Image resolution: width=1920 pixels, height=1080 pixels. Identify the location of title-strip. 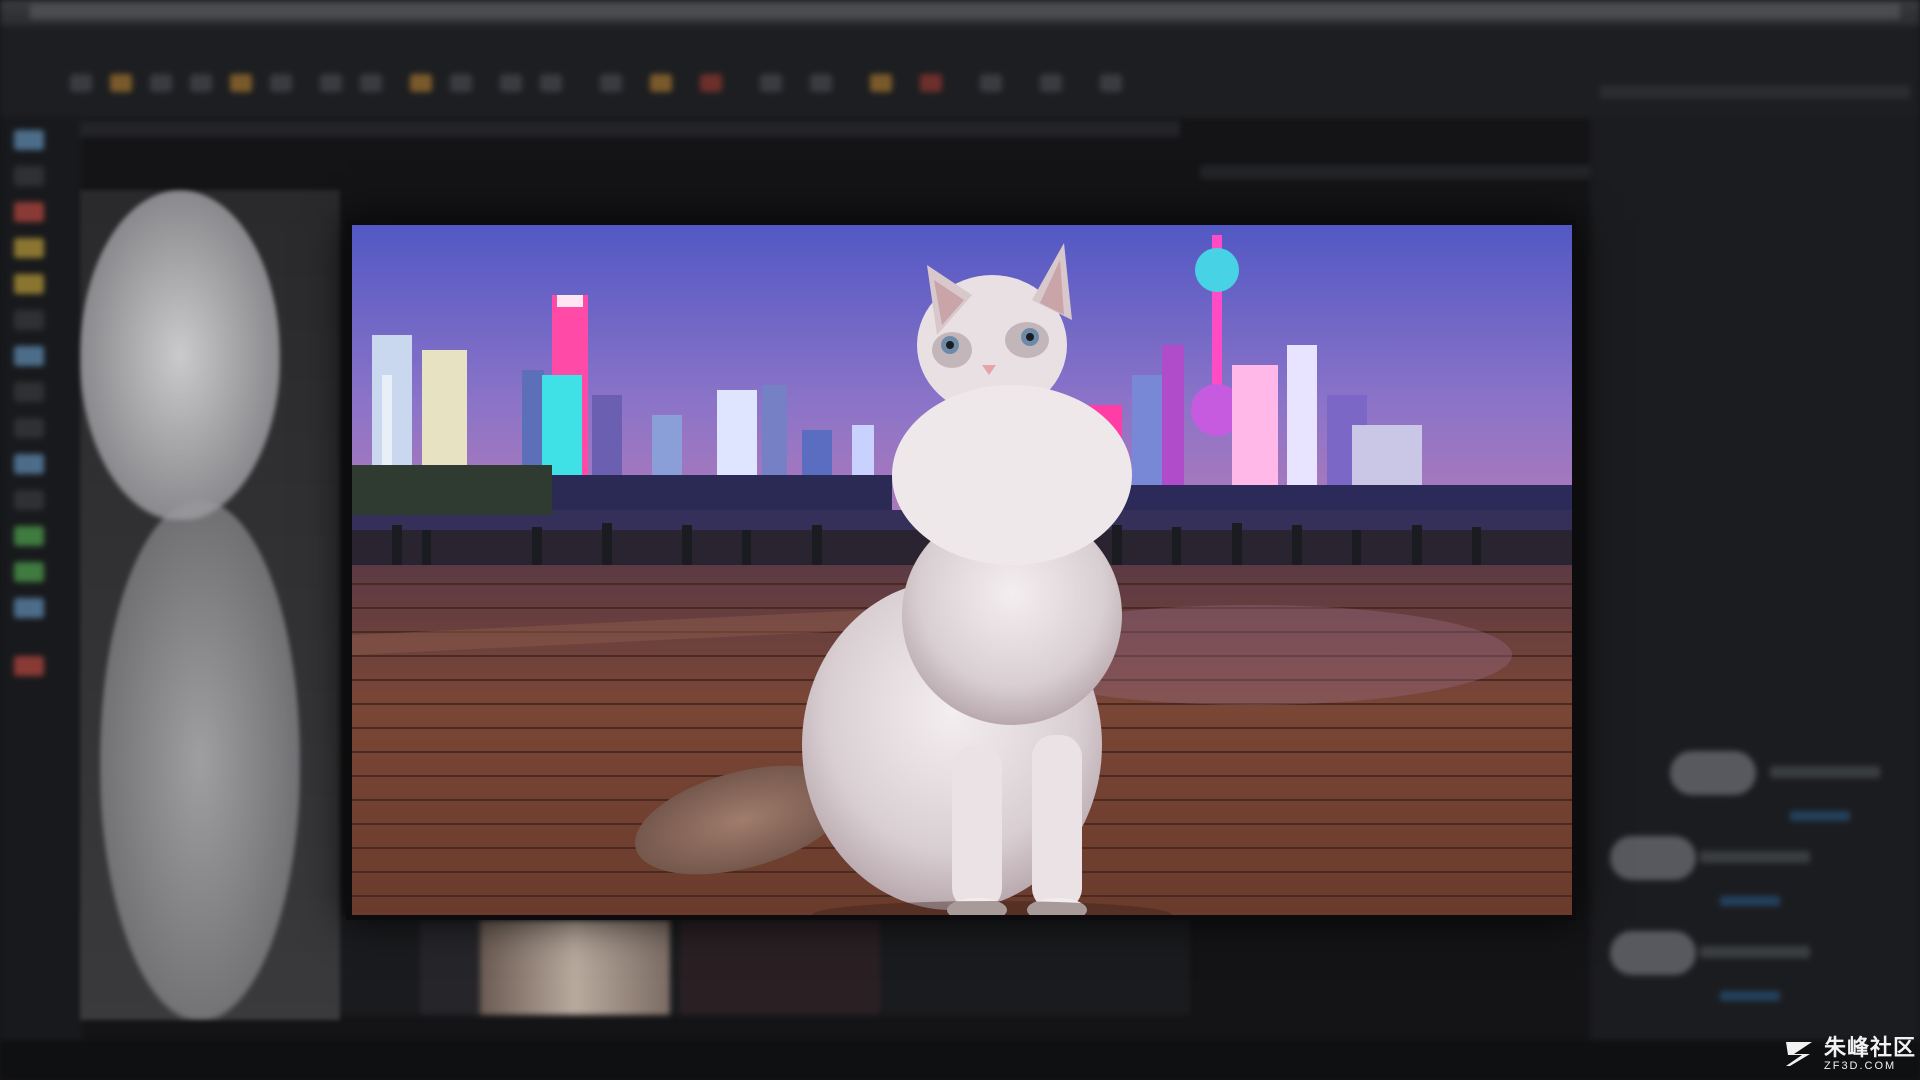
(960, 13).